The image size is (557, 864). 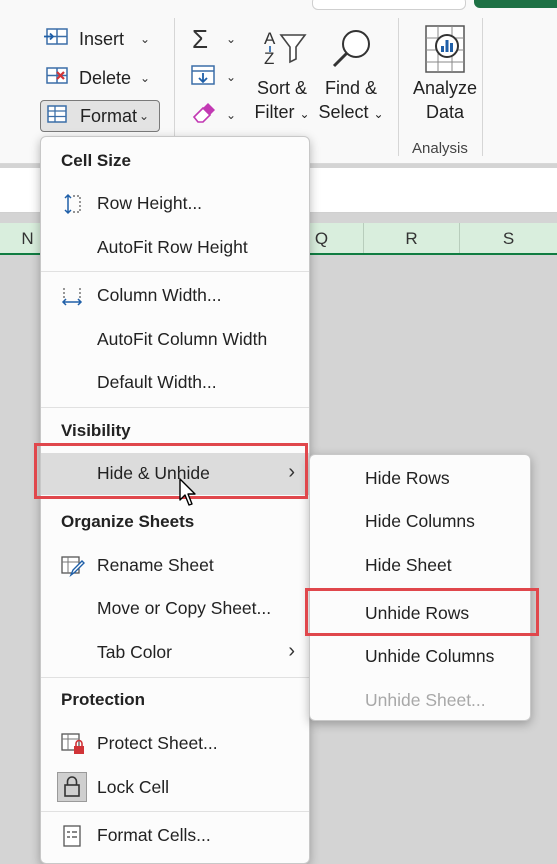 What do you see at coordinates (72, 296) in the screenshot?
I see `column-width-icon` at bounding box center [72, 296].